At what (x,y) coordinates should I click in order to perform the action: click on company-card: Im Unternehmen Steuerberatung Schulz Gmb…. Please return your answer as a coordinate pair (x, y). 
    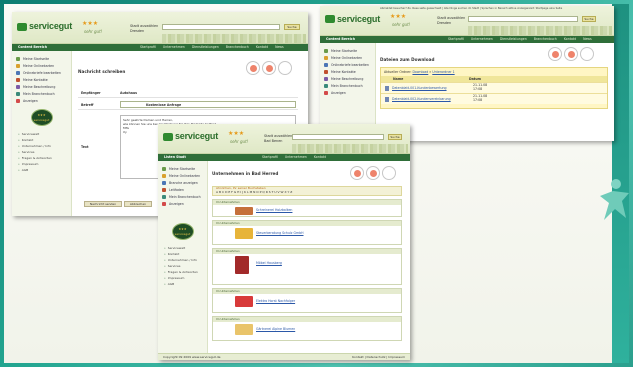
    Looking at the image, I should click on (307, 232).